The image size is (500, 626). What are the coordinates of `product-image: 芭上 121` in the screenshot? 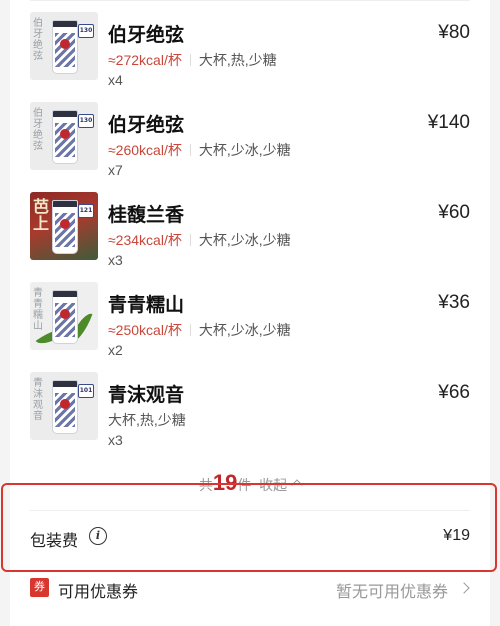 It's located at (64, 226).